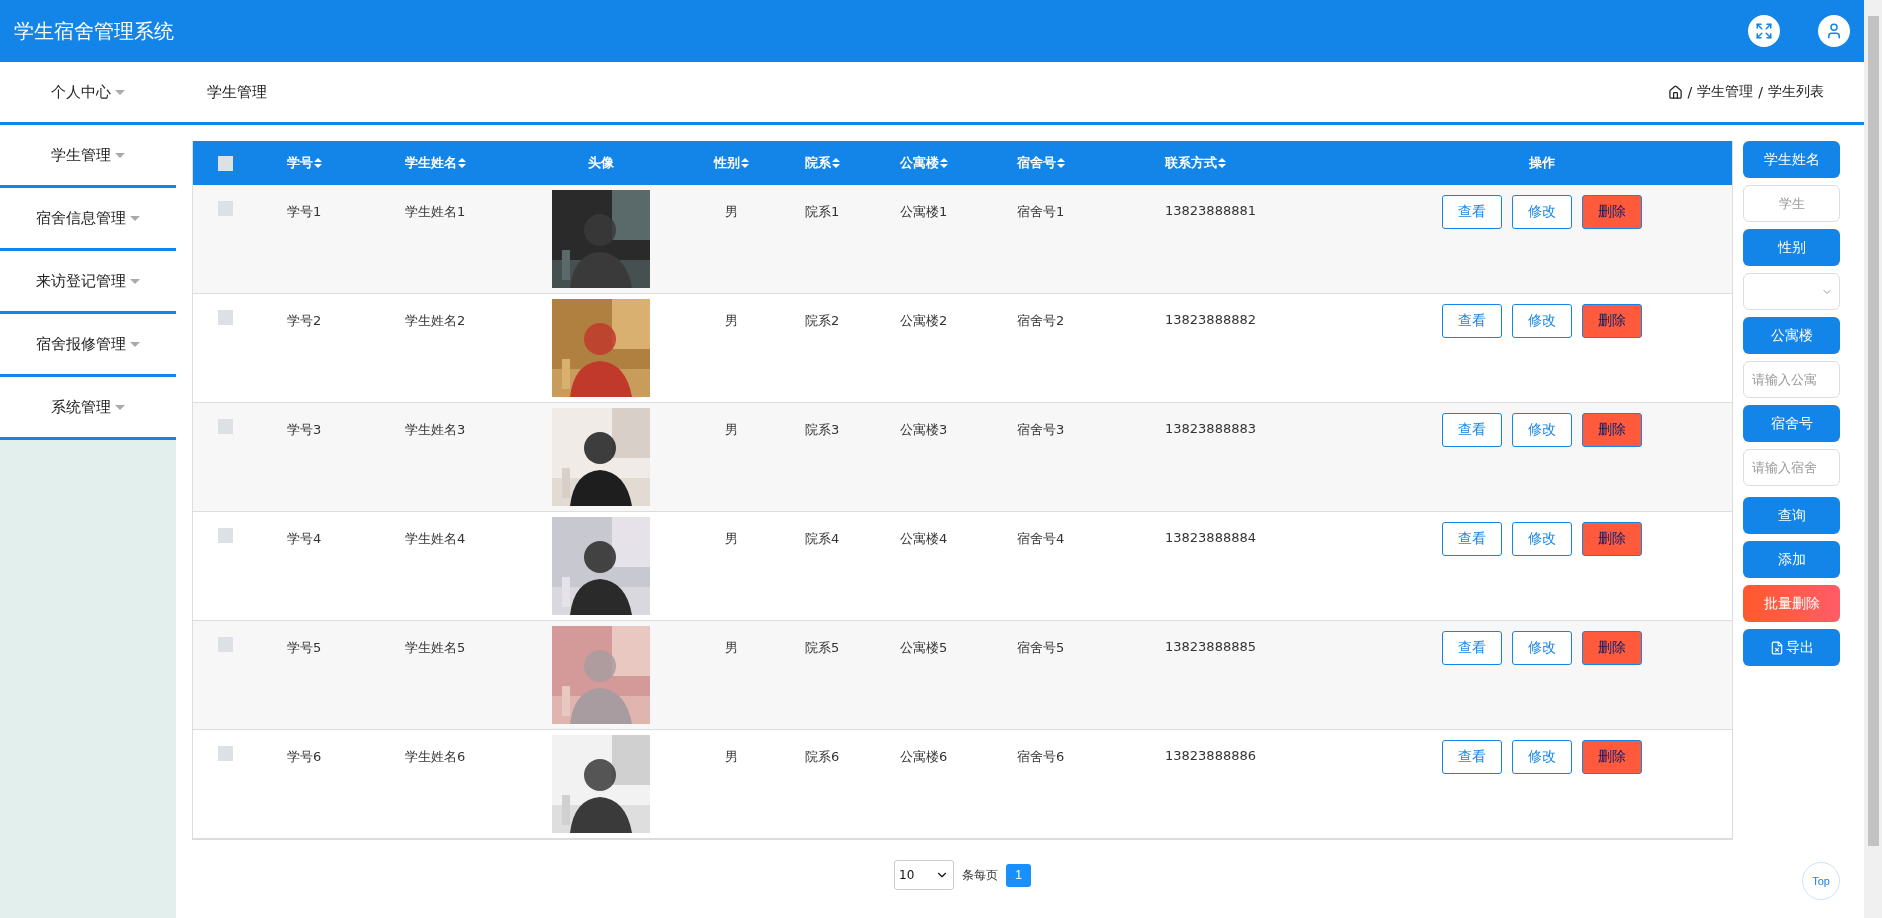 The image size is (1882, 918). I want to click on gender-select, so click(1791, 291).